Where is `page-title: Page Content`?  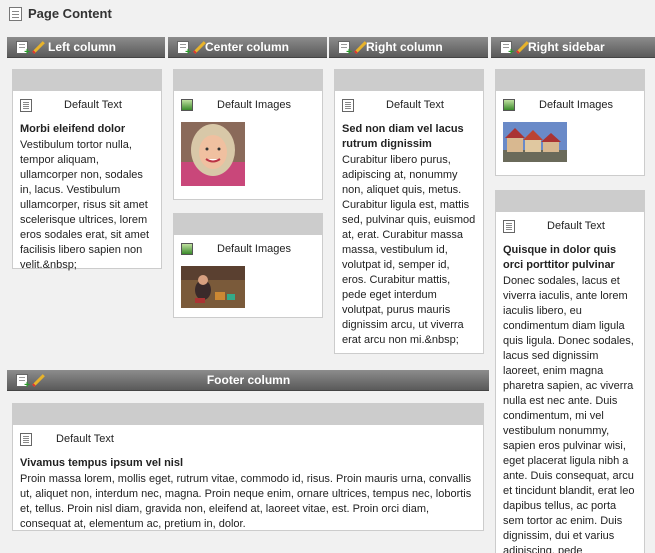 page-title: Page Content is located at coordinates (60, 13).